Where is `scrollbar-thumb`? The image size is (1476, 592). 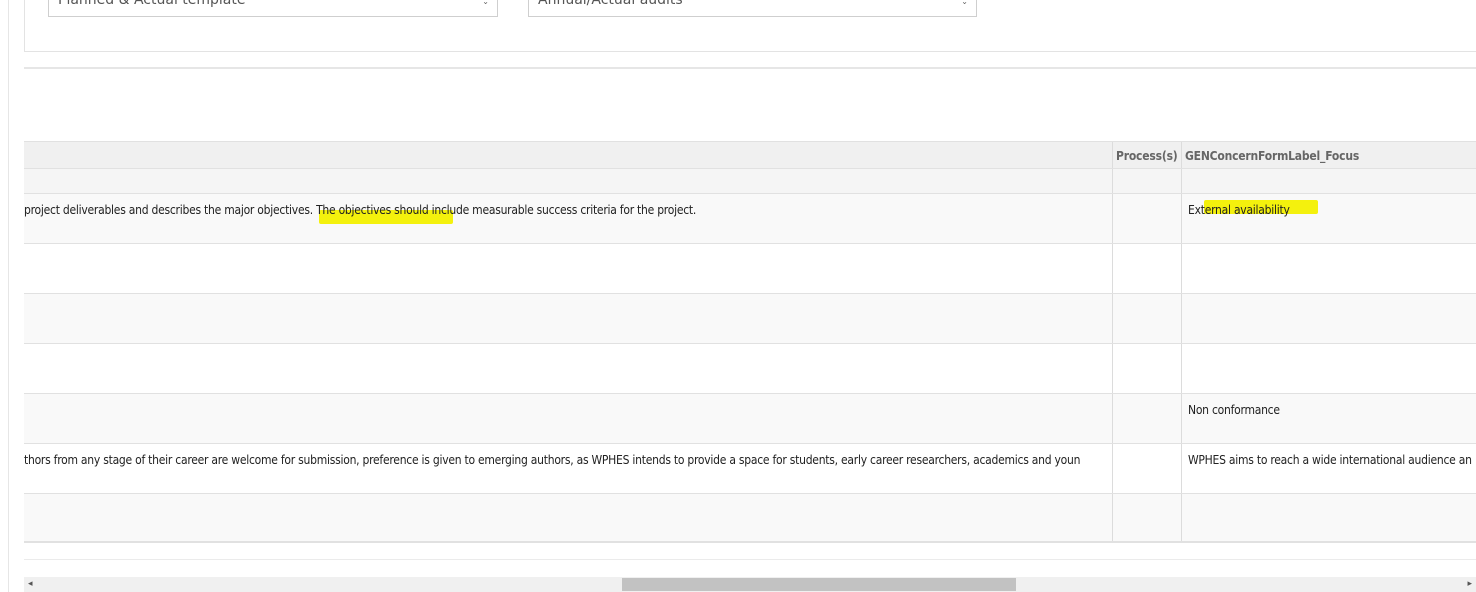 scrollbar-thumb is located at coordinates (819, 584).